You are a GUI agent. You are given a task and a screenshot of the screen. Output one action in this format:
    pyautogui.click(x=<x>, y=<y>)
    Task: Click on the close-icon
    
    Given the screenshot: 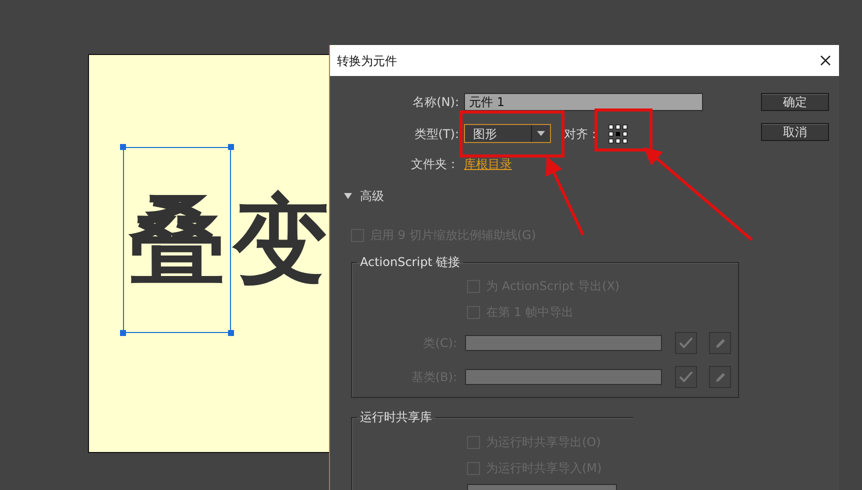 What is the action you would take?
    pyautogui.click(x=825, y=60)
    